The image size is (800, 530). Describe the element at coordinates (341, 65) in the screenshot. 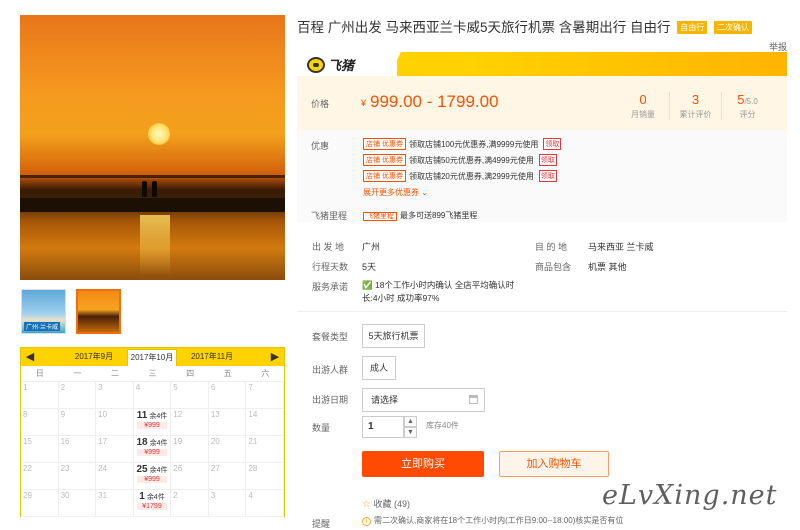

I see `logo-text: 飞猪` at that location.